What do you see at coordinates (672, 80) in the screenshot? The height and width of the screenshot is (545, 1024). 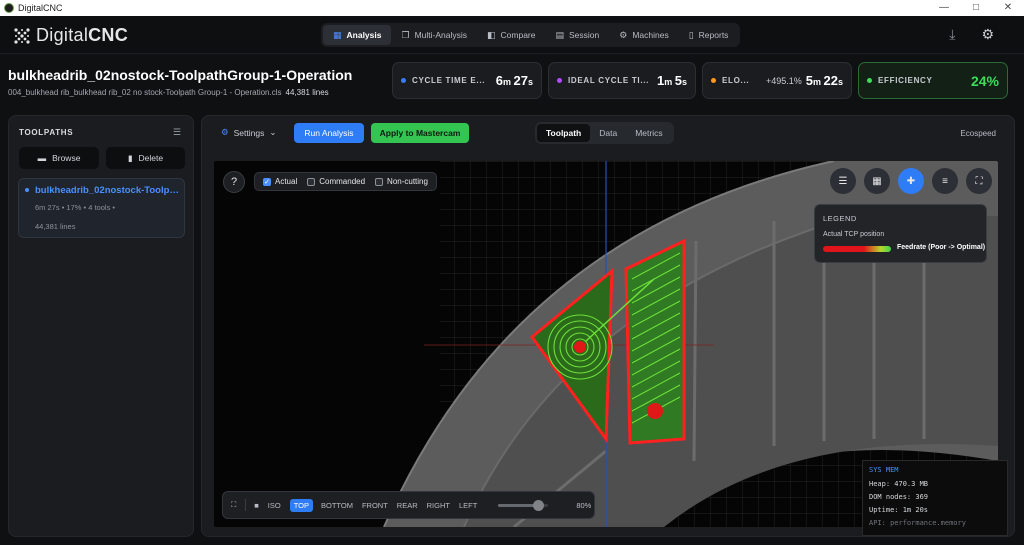 I see `ideal-cycle-value: 1m 5s` at bounding box center [672, 80].